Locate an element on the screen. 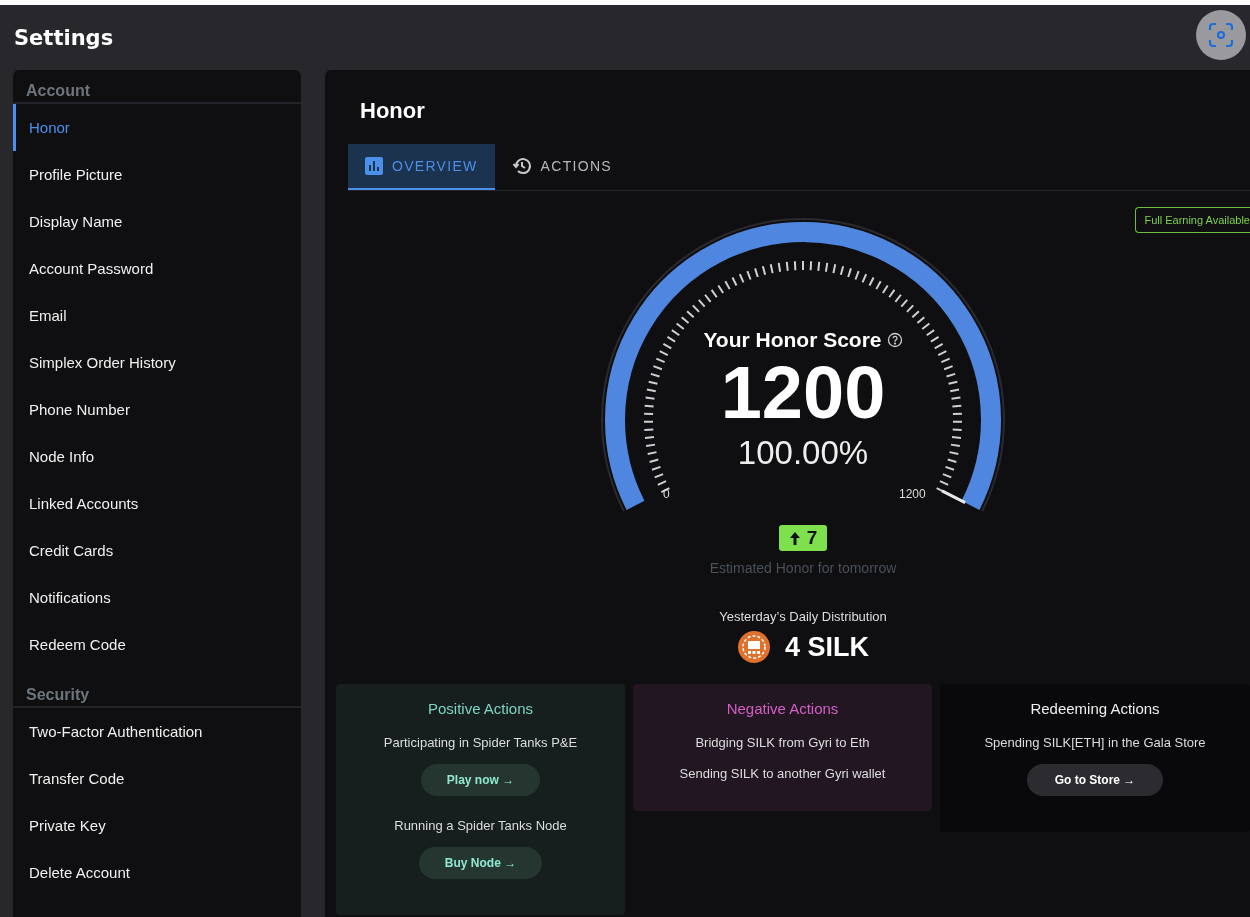 This screenshot has width=1250, height=917. viewfinder-icon is located at coordinates (1221, 35).